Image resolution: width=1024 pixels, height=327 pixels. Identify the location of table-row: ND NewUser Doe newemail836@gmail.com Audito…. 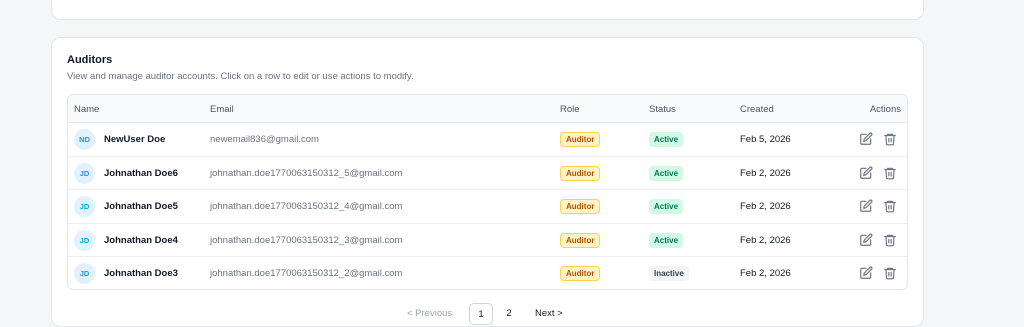
(487, 140).